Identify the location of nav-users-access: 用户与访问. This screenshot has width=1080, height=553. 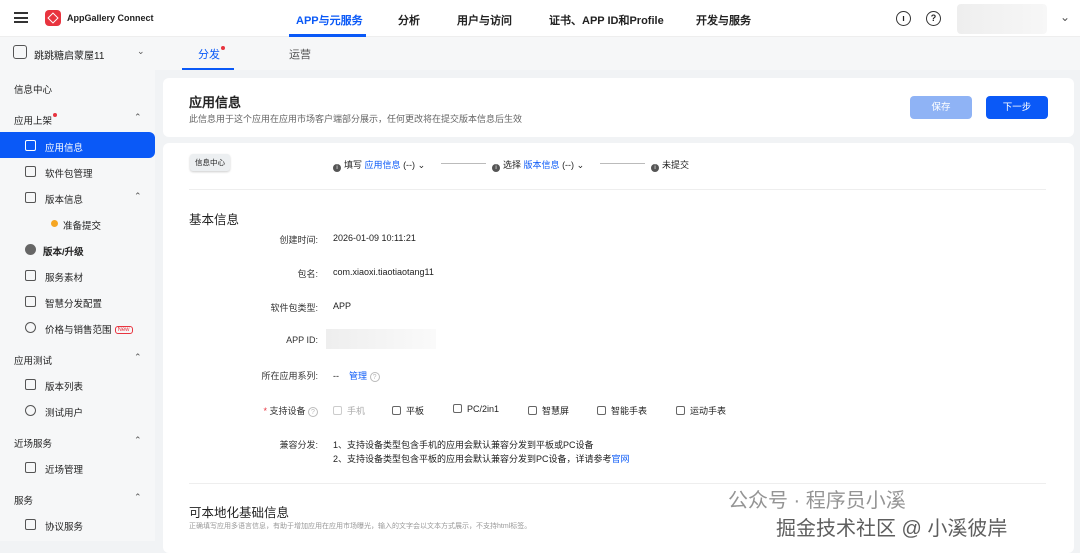
(484, 20).